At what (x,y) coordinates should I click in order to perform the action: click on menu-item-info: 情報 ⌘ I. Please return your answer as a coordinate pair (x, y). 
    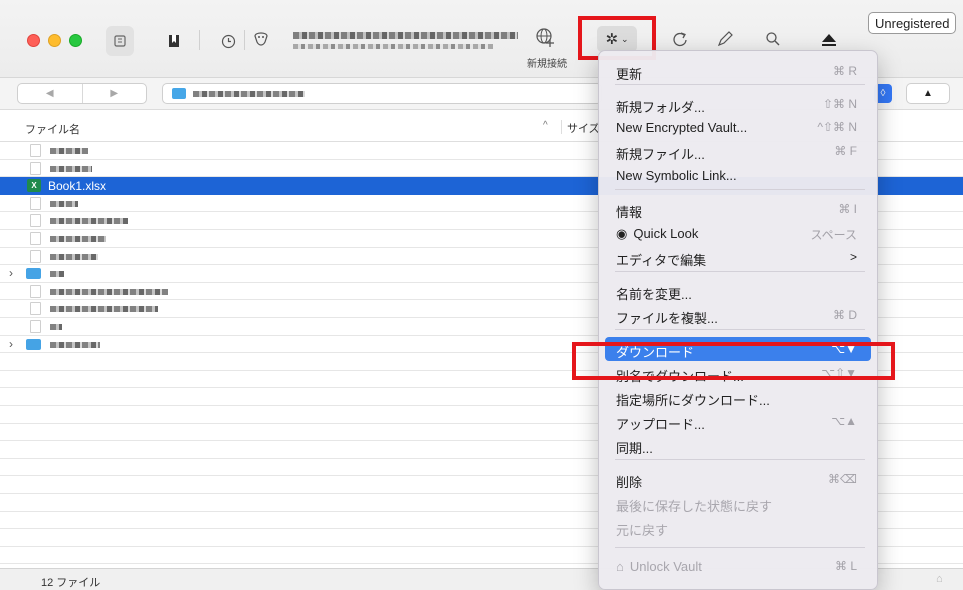
    Looking at the image, I should click on (738, 209).